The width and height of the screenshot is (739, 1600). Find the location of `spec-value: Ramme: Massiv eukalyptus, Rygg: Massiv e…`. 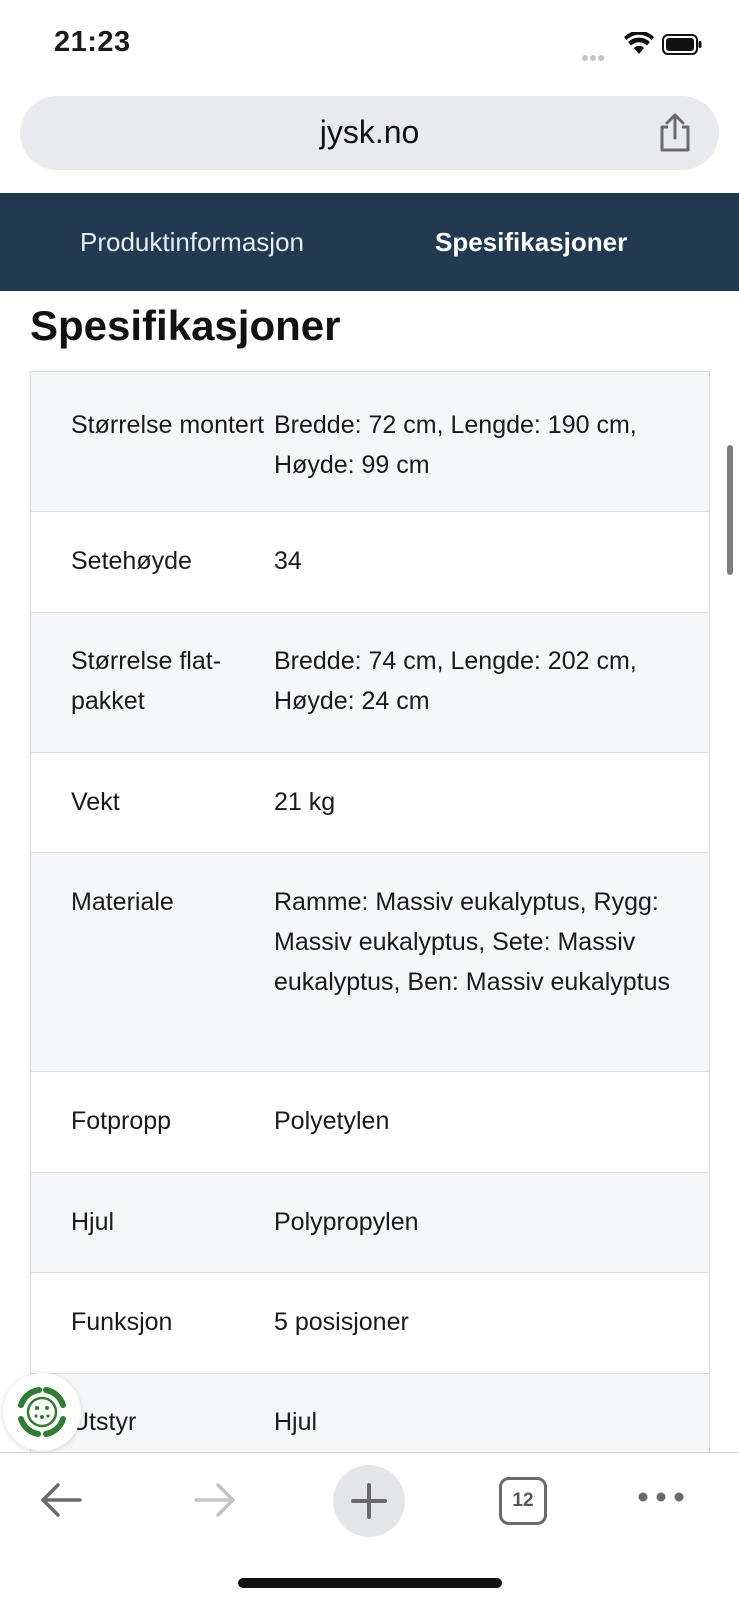

spec-value: Ramme: Massiv eukalyptus, Rygg: Massiv e… is located at coordinates (472, 942).